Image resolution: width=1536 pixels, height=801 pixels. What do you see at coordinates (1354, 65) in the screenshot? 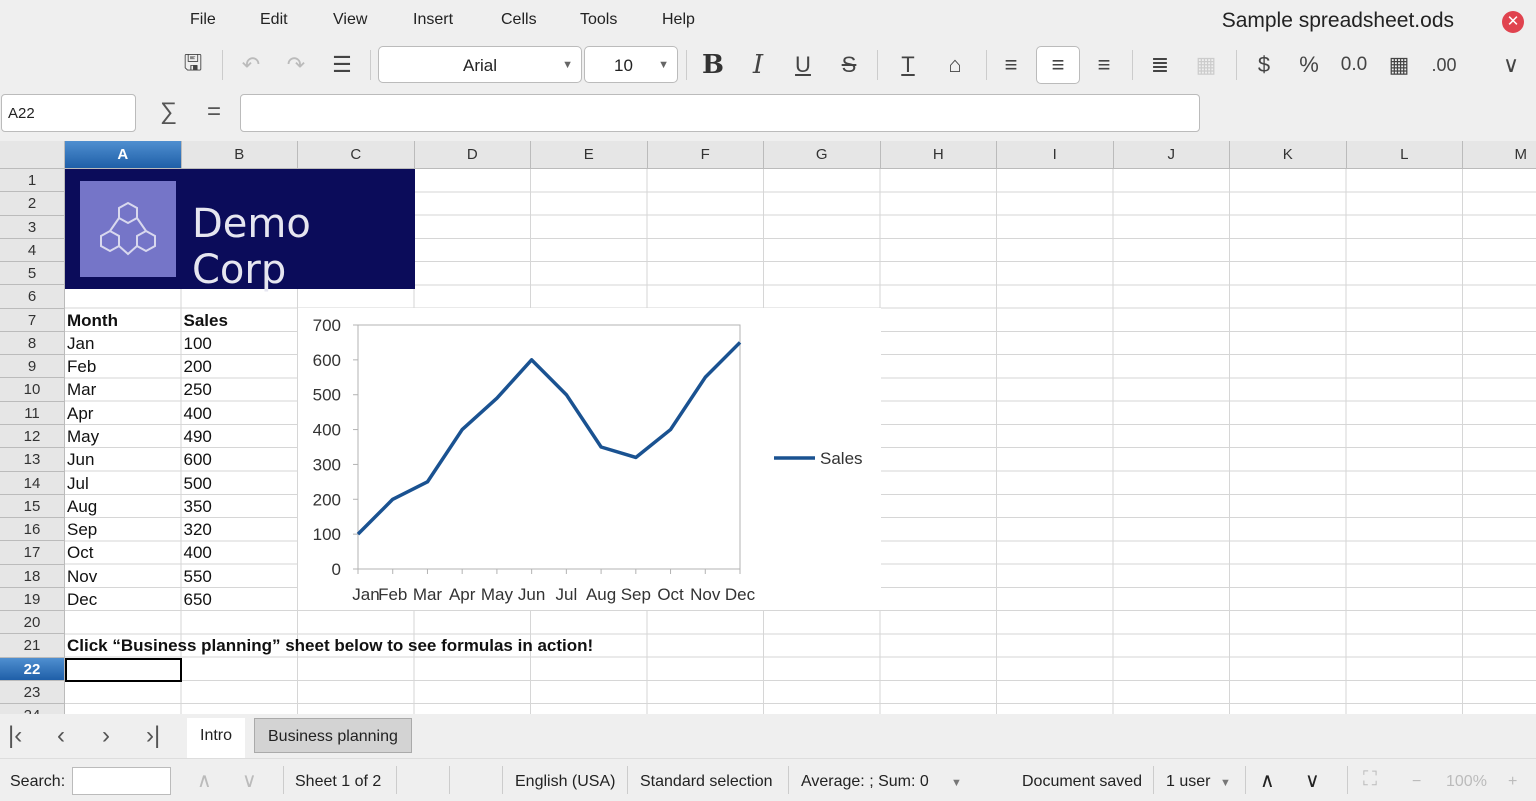
I see `number-format-icon: 0.0` at bounding box center [1354, 65].